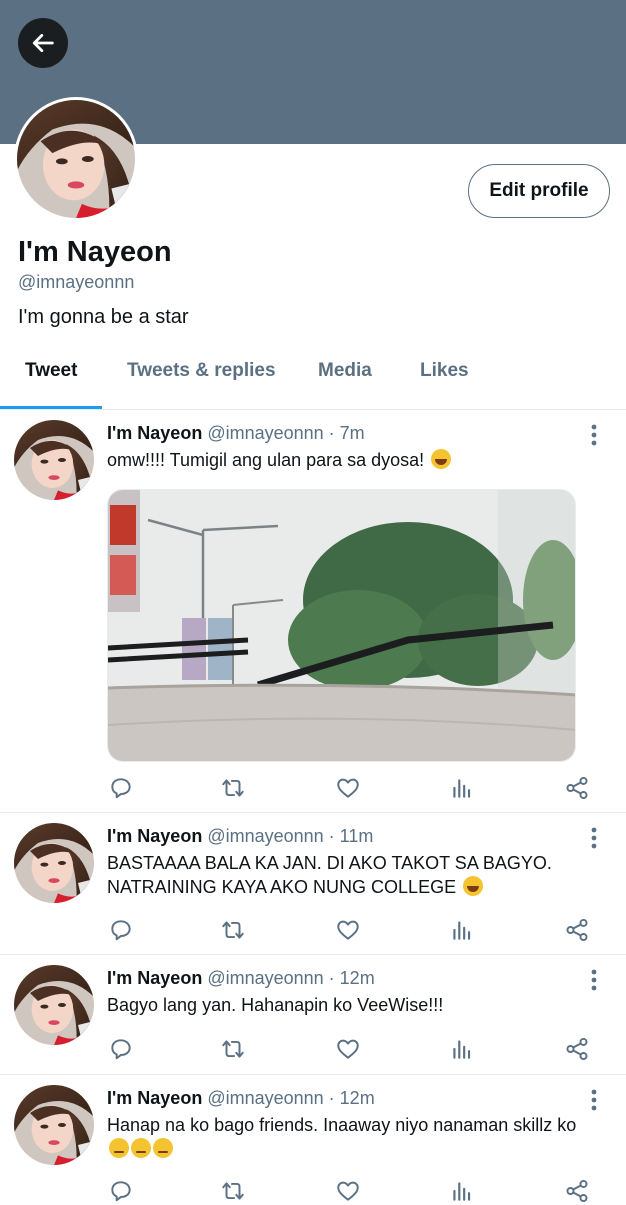  I want to click on tweet-text: omw!!!! Tumigil ang ulan para sa dyosa!, so click(357, 460).